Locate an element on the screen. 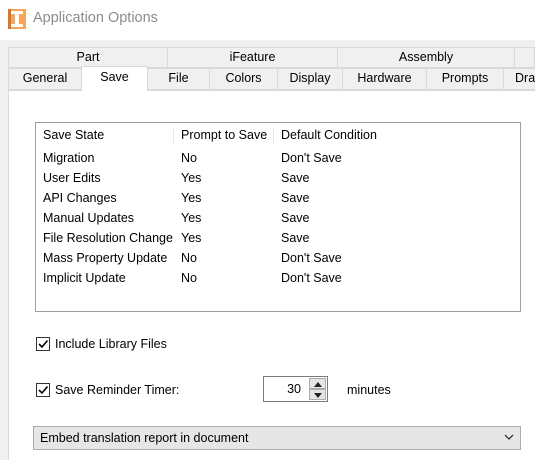 Image resolution: width=535 pixels, height=460 pixels. tab-colors: Colors is located at coordinates (243, 79).